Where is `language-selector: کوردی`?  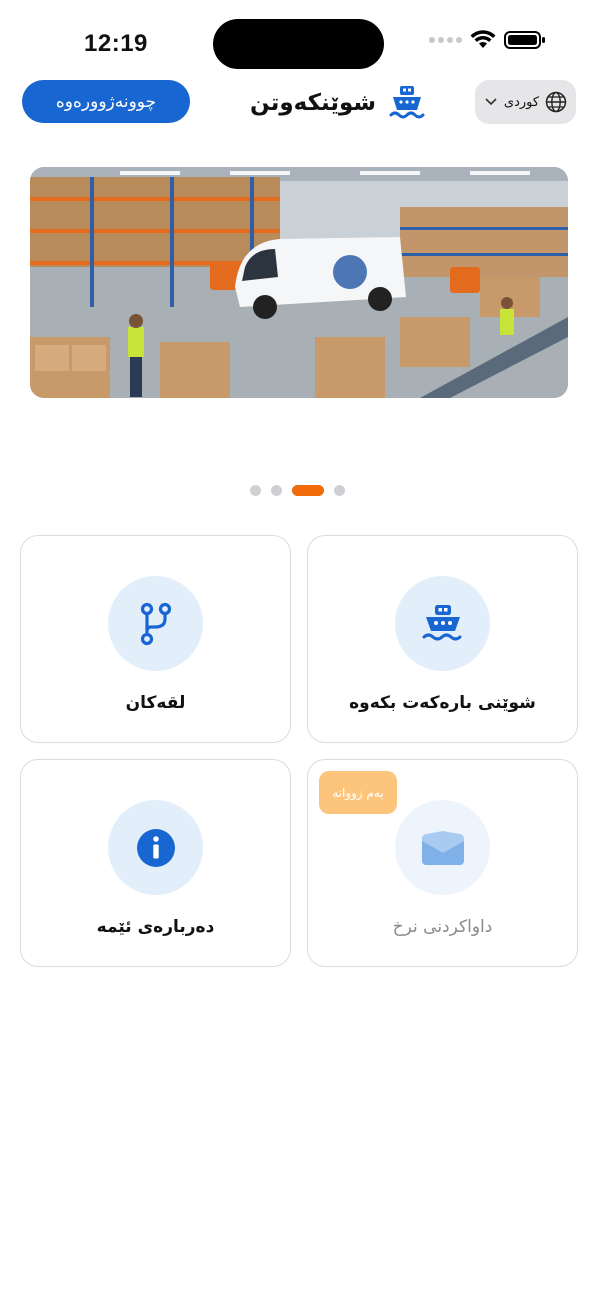 language-selector: کوردی is located at coordinates (525, 102).